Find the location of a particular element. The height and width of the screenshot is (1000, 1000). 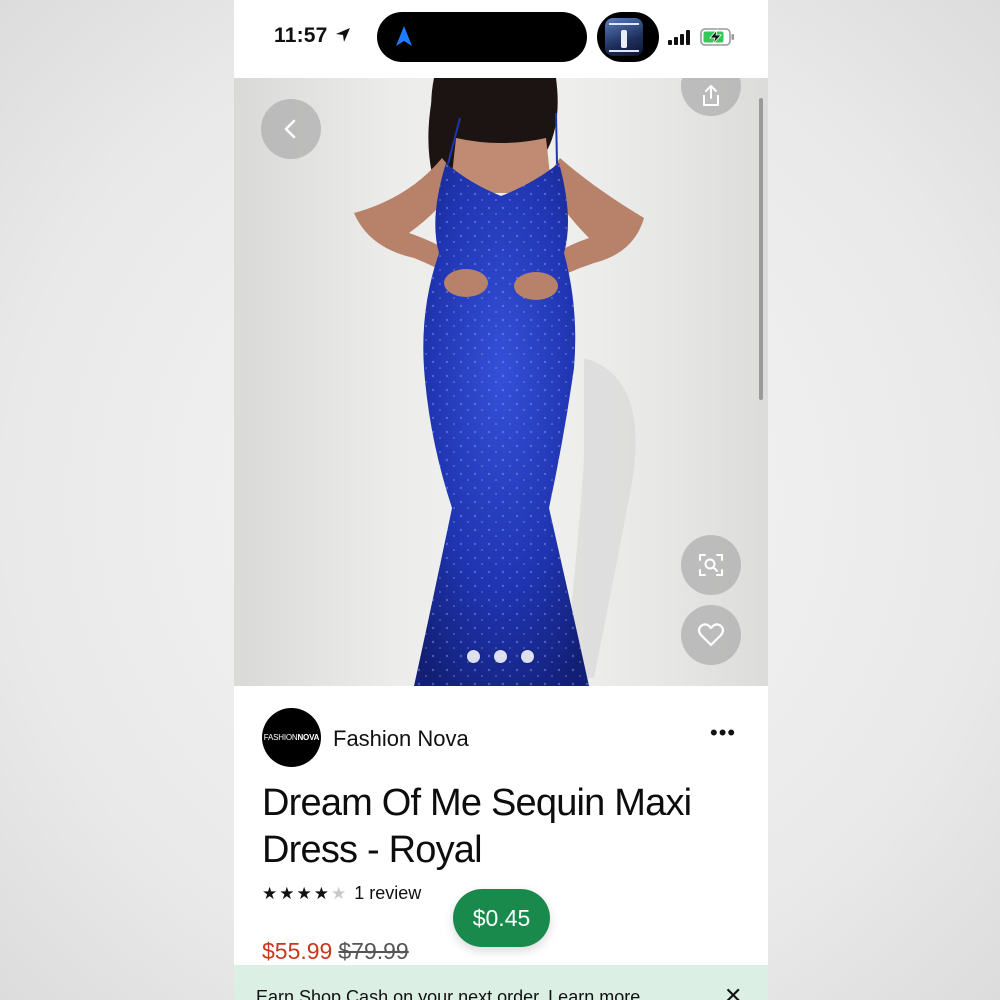

favorite-button is located at coordinates (711, 635).